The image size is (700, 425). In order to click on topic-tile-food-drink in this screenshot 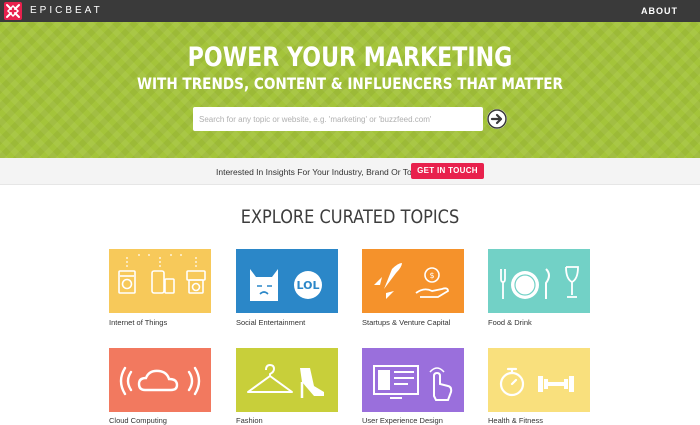, I will do `click(539, 281)`.